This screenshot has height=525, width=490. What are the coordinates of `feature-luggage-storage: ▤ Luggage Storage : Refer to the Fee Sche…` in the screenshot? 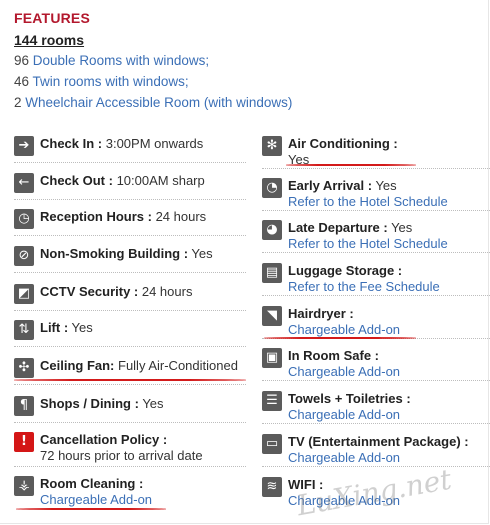 It's located at (376, 279).